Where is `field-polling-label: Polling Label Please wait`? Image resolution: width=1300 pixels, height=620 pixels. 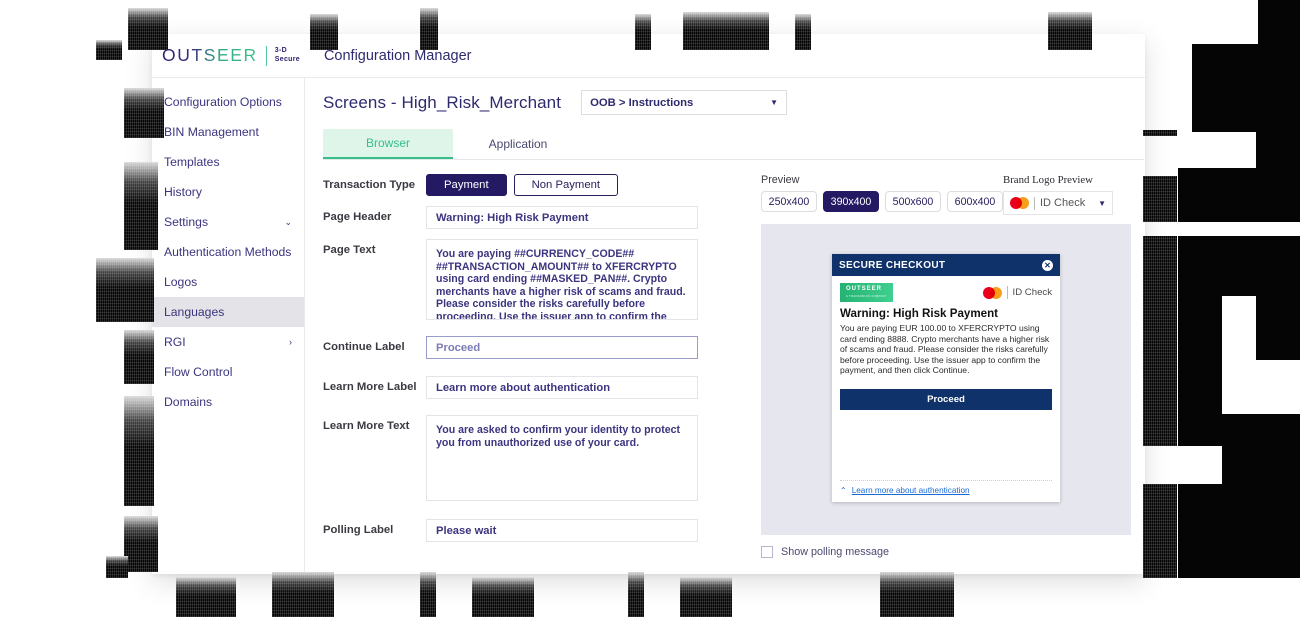
field-polling-label: Polling Label Please wait is located at coordinates (523, 530).